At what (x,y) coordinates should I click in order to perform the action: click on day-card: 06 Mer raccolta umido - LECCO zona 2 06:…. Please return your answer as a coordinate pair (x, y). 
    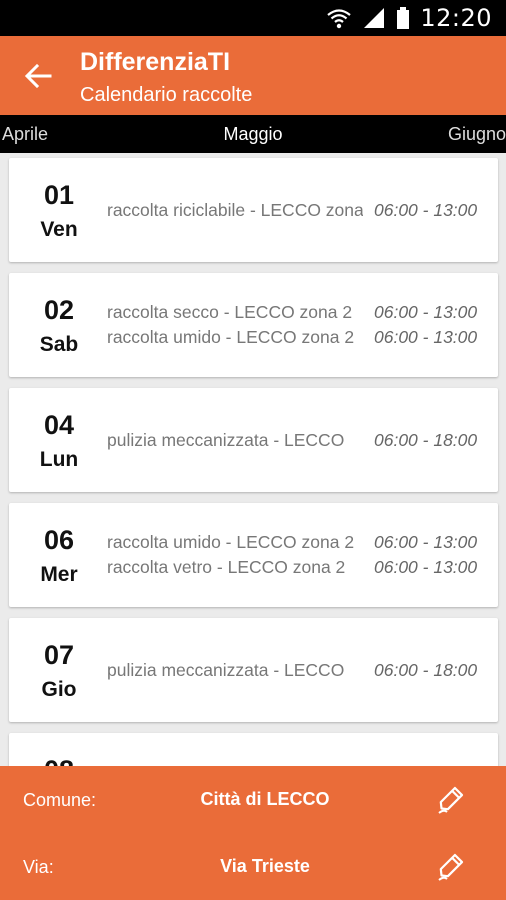
    Looking at the image, I should click on (253, 555).